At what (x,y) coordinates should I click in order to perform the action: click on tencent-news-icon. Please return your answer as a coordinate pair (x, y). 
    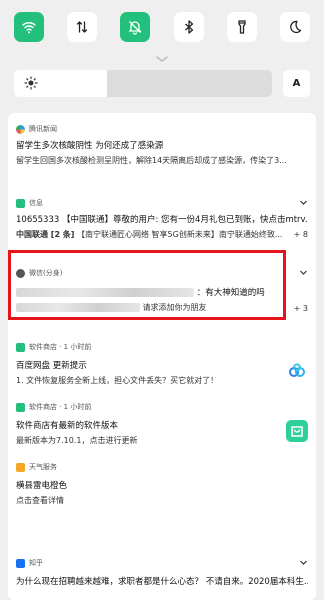
    Looking at the image, I should click on (20, 129).